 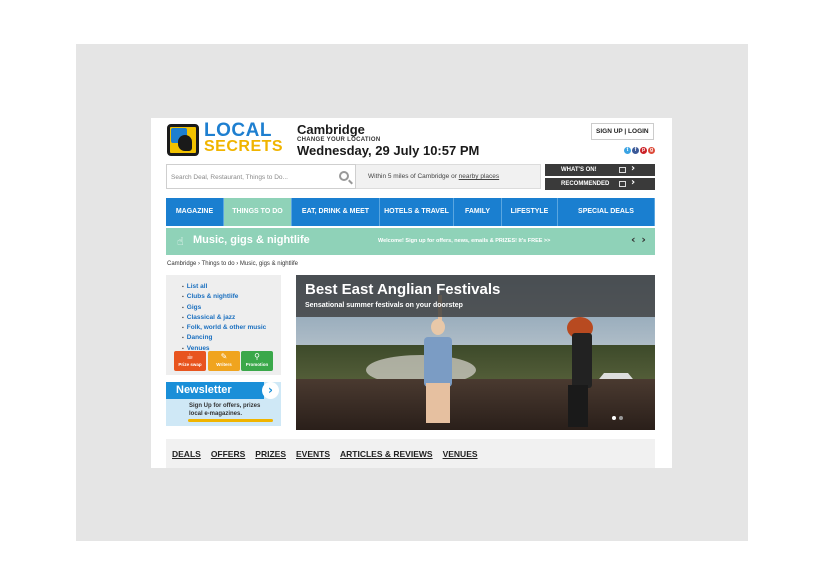 What do you see at coordinates (639, 239) in the screenshot?
I see `carousel-arrows: ‹ ›` at bounding box center [639, 239].